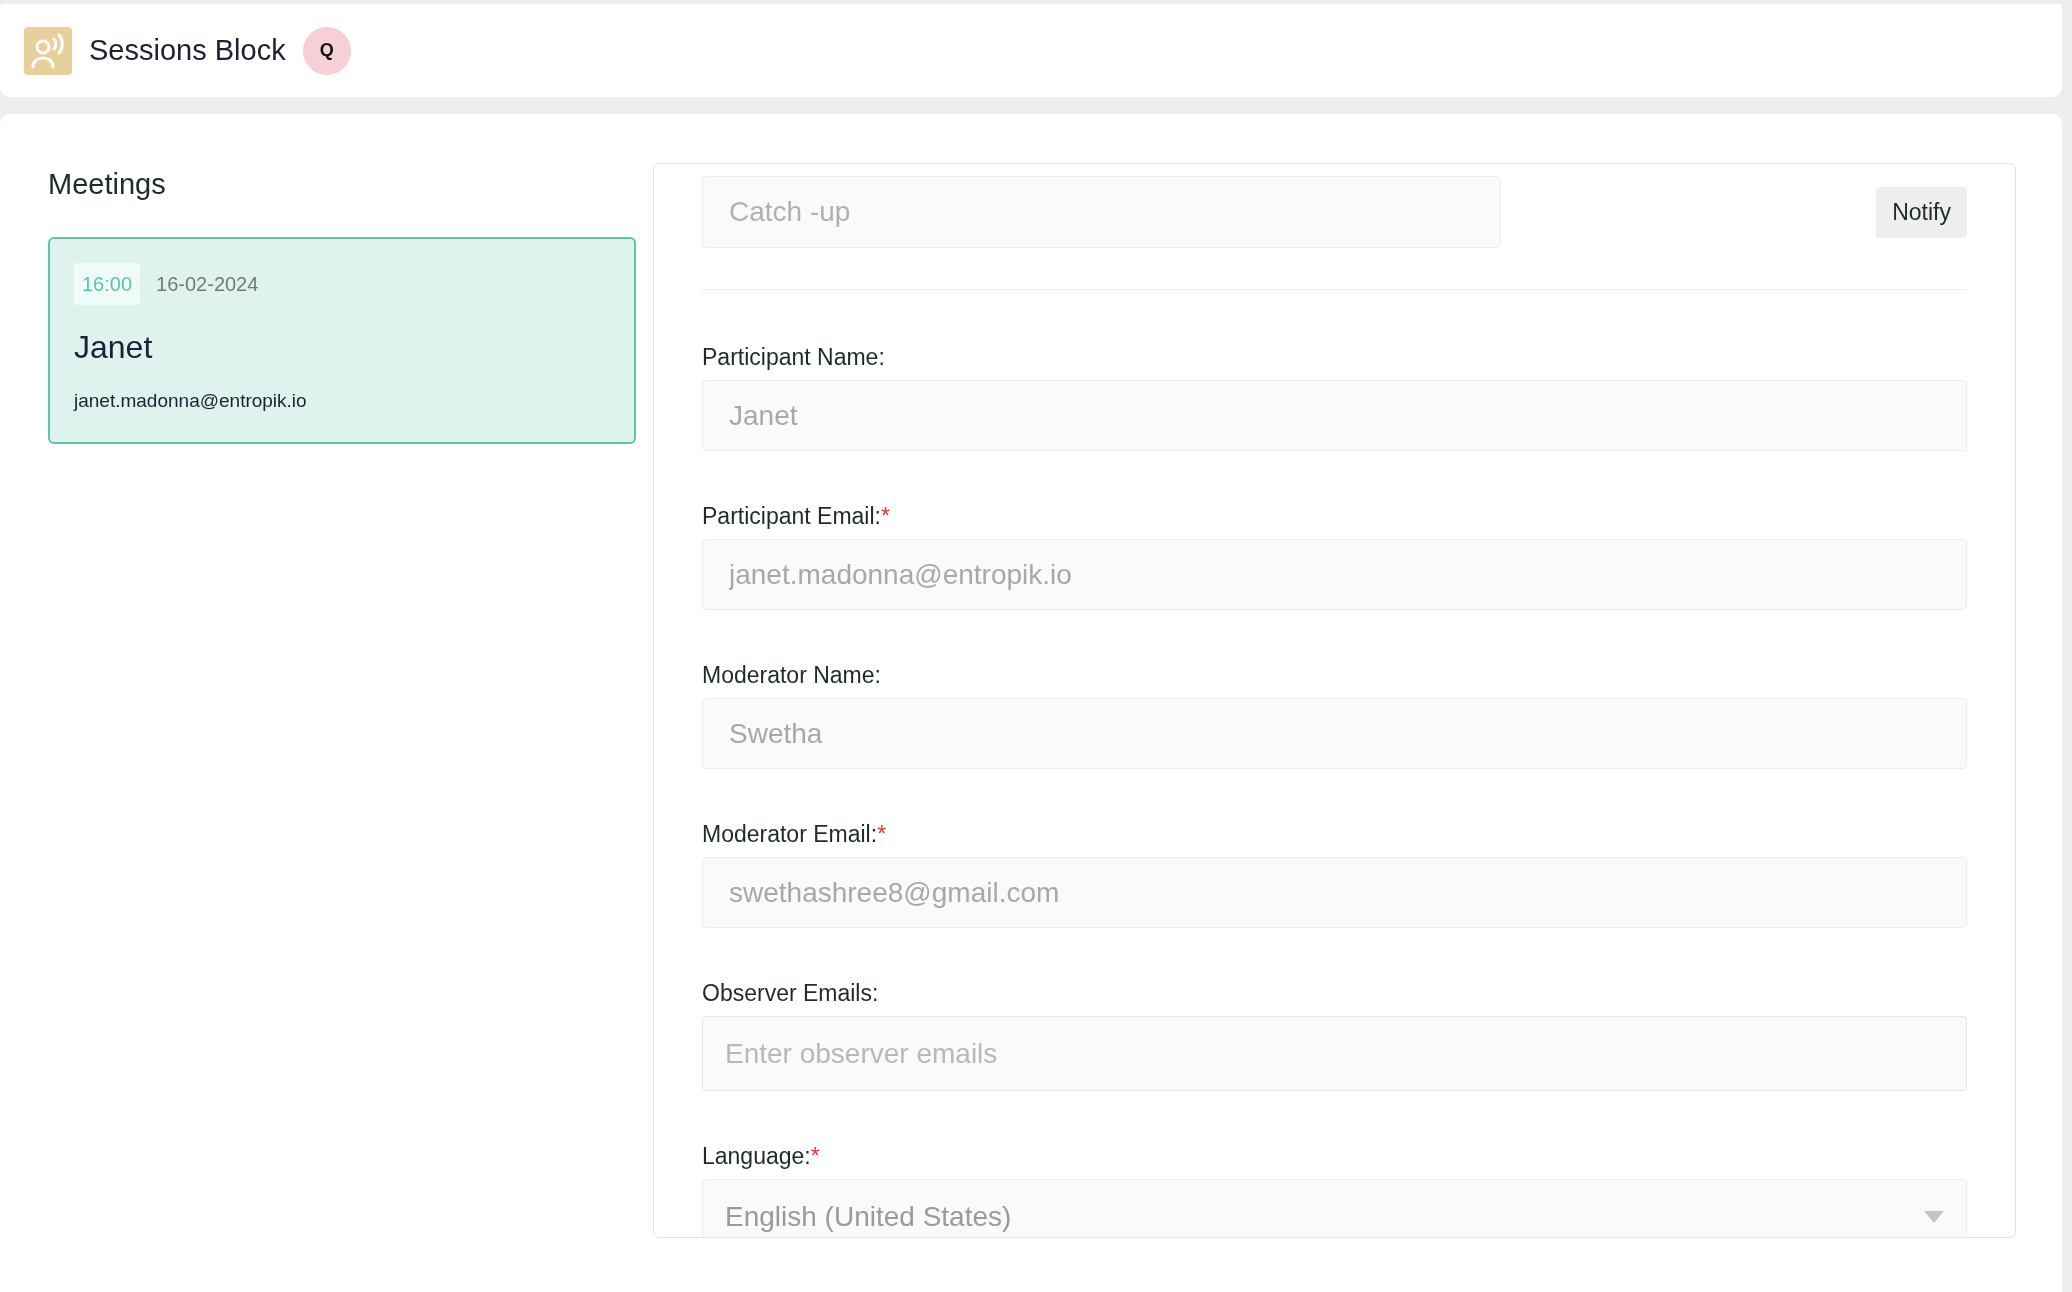 This screenshot has height=1292, width=2072. I want to click on participant-name: Janet, so click(114, 347).